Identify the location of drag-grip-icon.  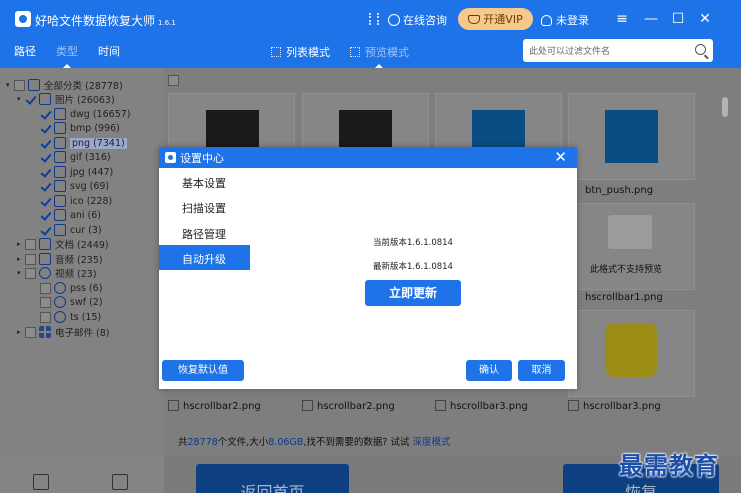
(374, 19).